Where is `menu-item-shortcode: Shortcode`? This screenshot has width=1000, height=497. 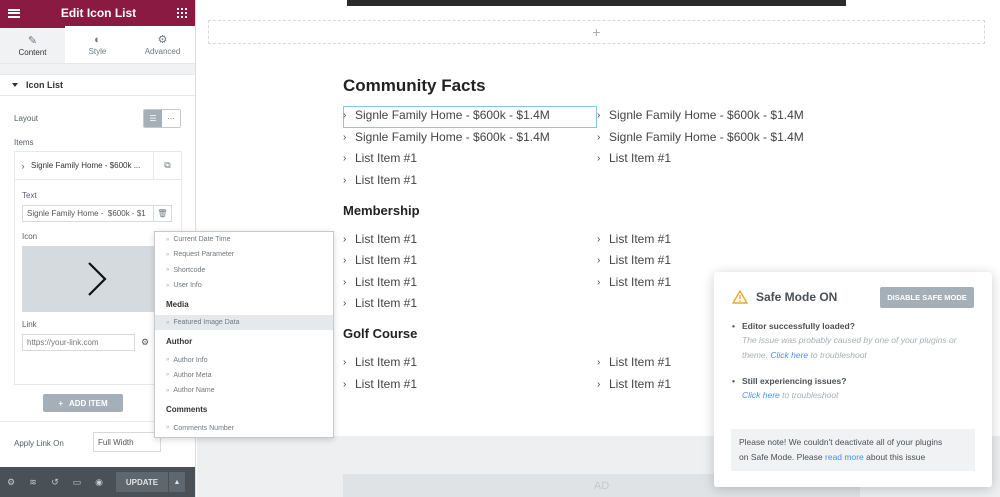
menu-item-shortcode: Shortcode is located at coordinates (244, 270).